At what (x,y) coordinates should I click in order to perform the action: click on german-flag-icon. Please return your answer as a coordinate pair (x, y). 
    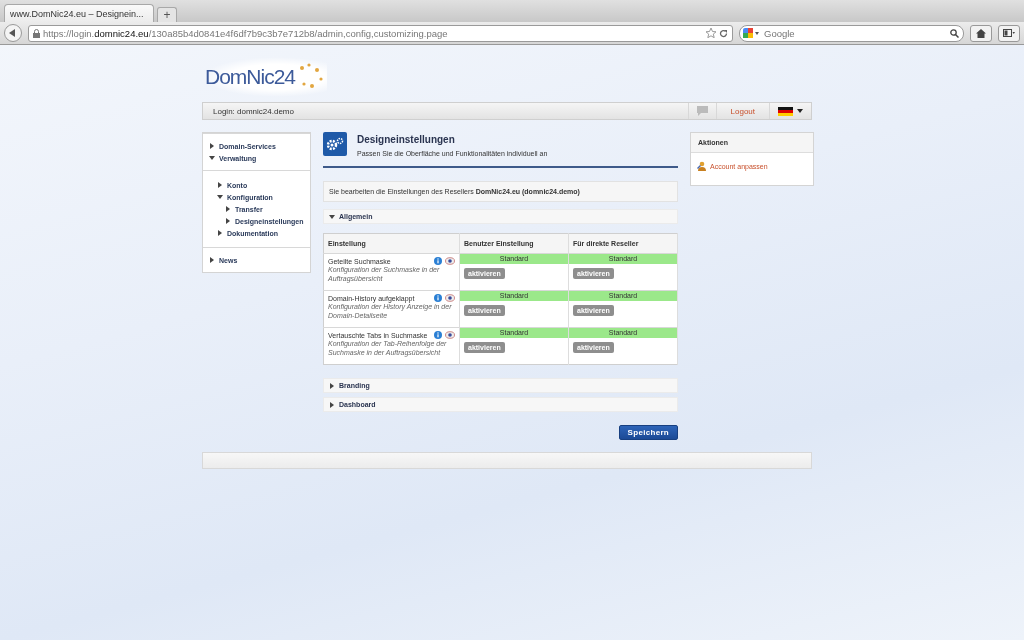
    Looking at the image, I should click on (785, 111).